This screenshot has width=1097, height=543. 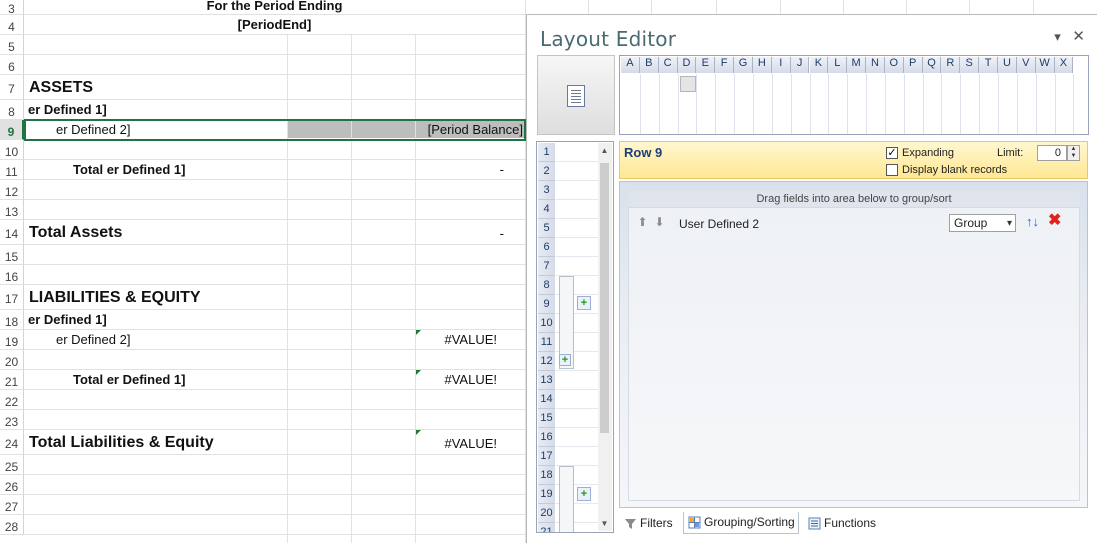 What do you see at coordinates (781, 65) in the screenshot?
I see `column-header: I` at bounding box center [781, 65].